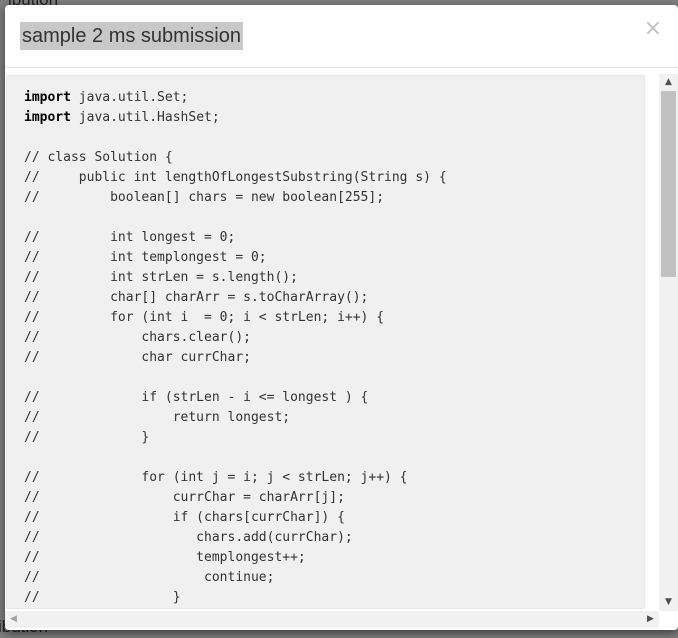 The image size is (678, 638). I want to click on code-line: // for (int j = i; j < strLen; j++) {, so click(334, 478).